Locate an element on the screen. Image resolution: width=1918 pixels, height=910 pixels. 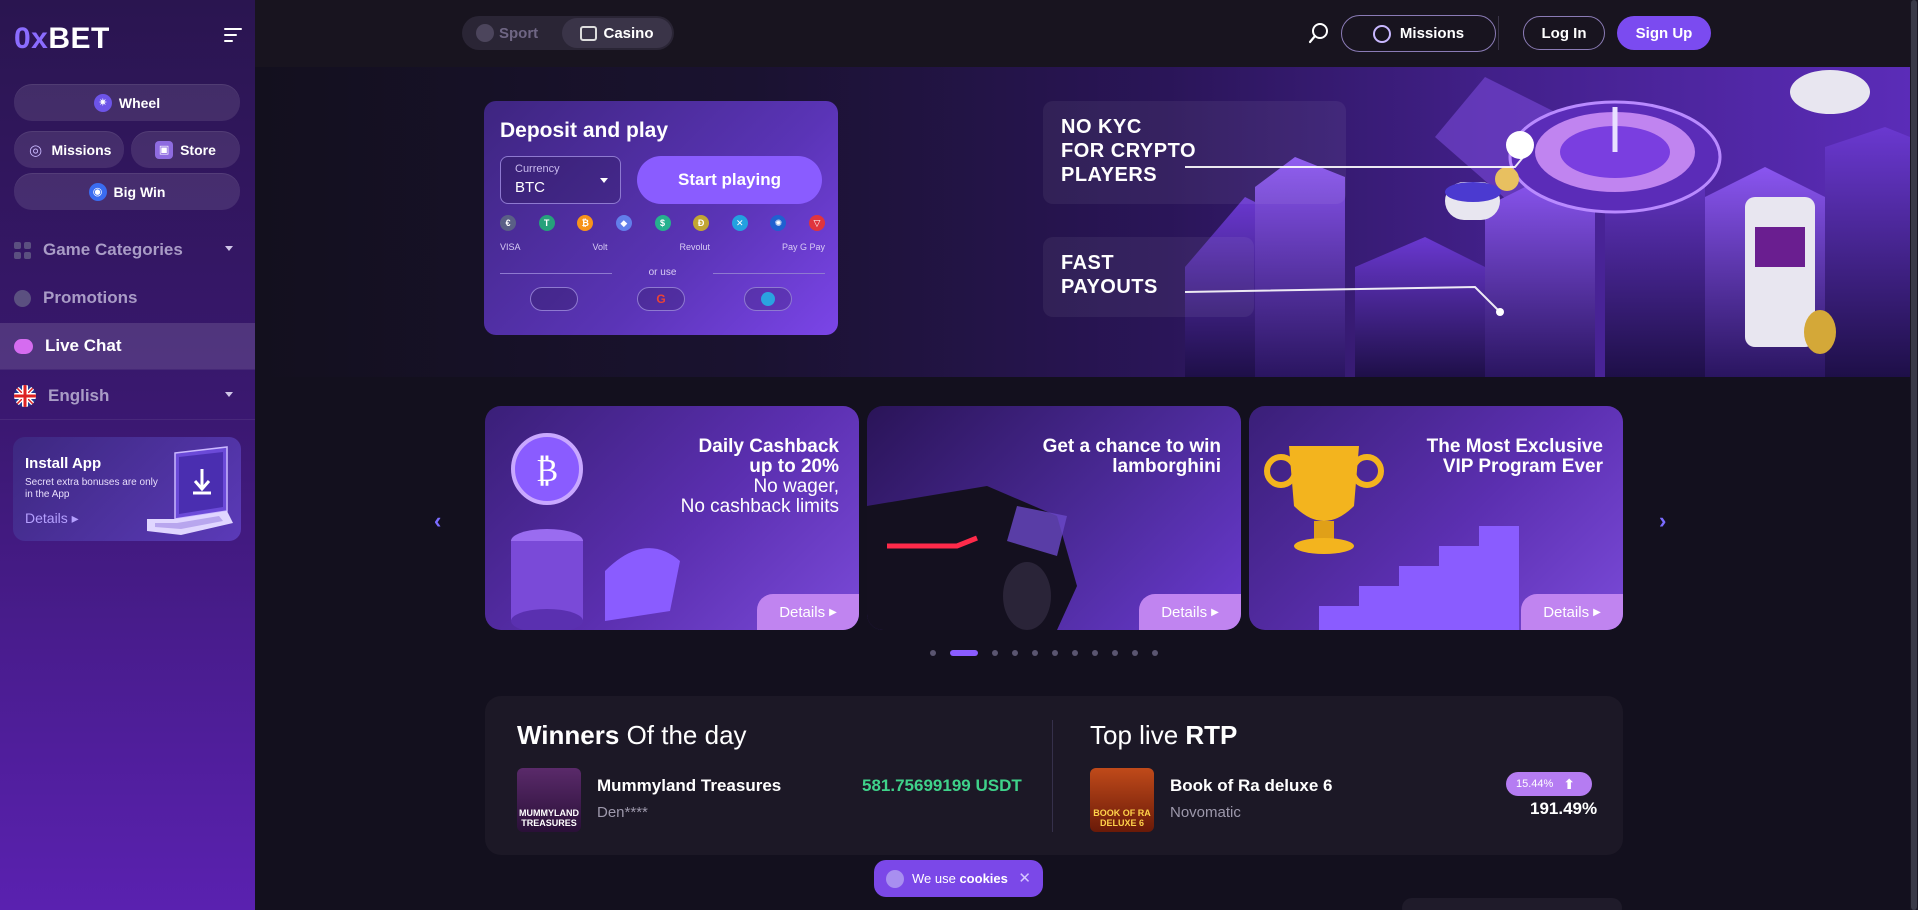
page-scrollbar is located at coordinates (1914, 455).